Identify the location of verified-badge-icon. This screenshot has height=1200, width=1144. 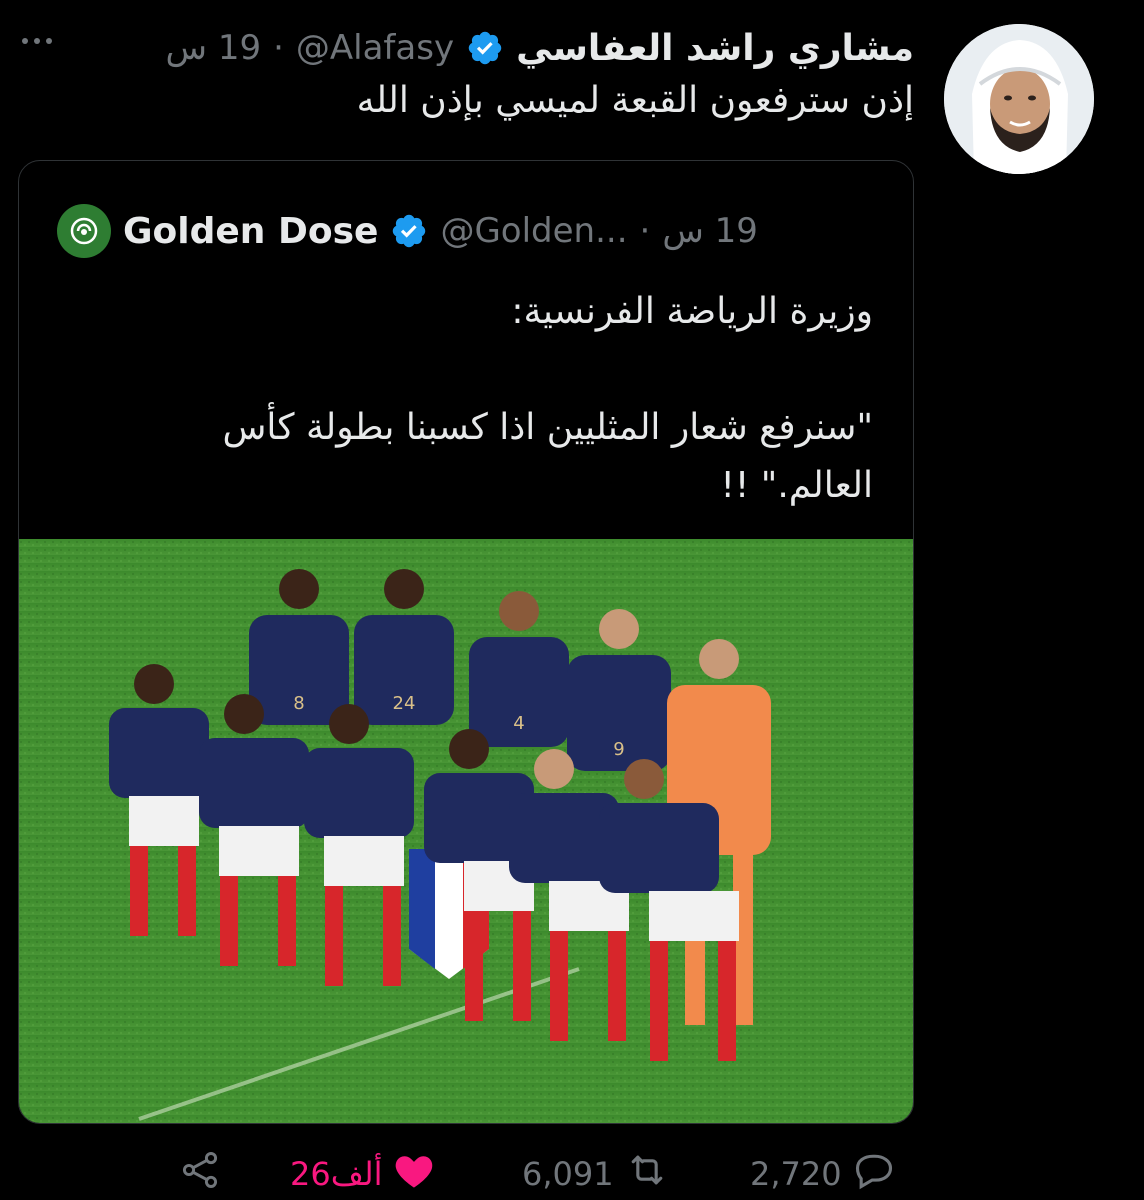
(485, 48).